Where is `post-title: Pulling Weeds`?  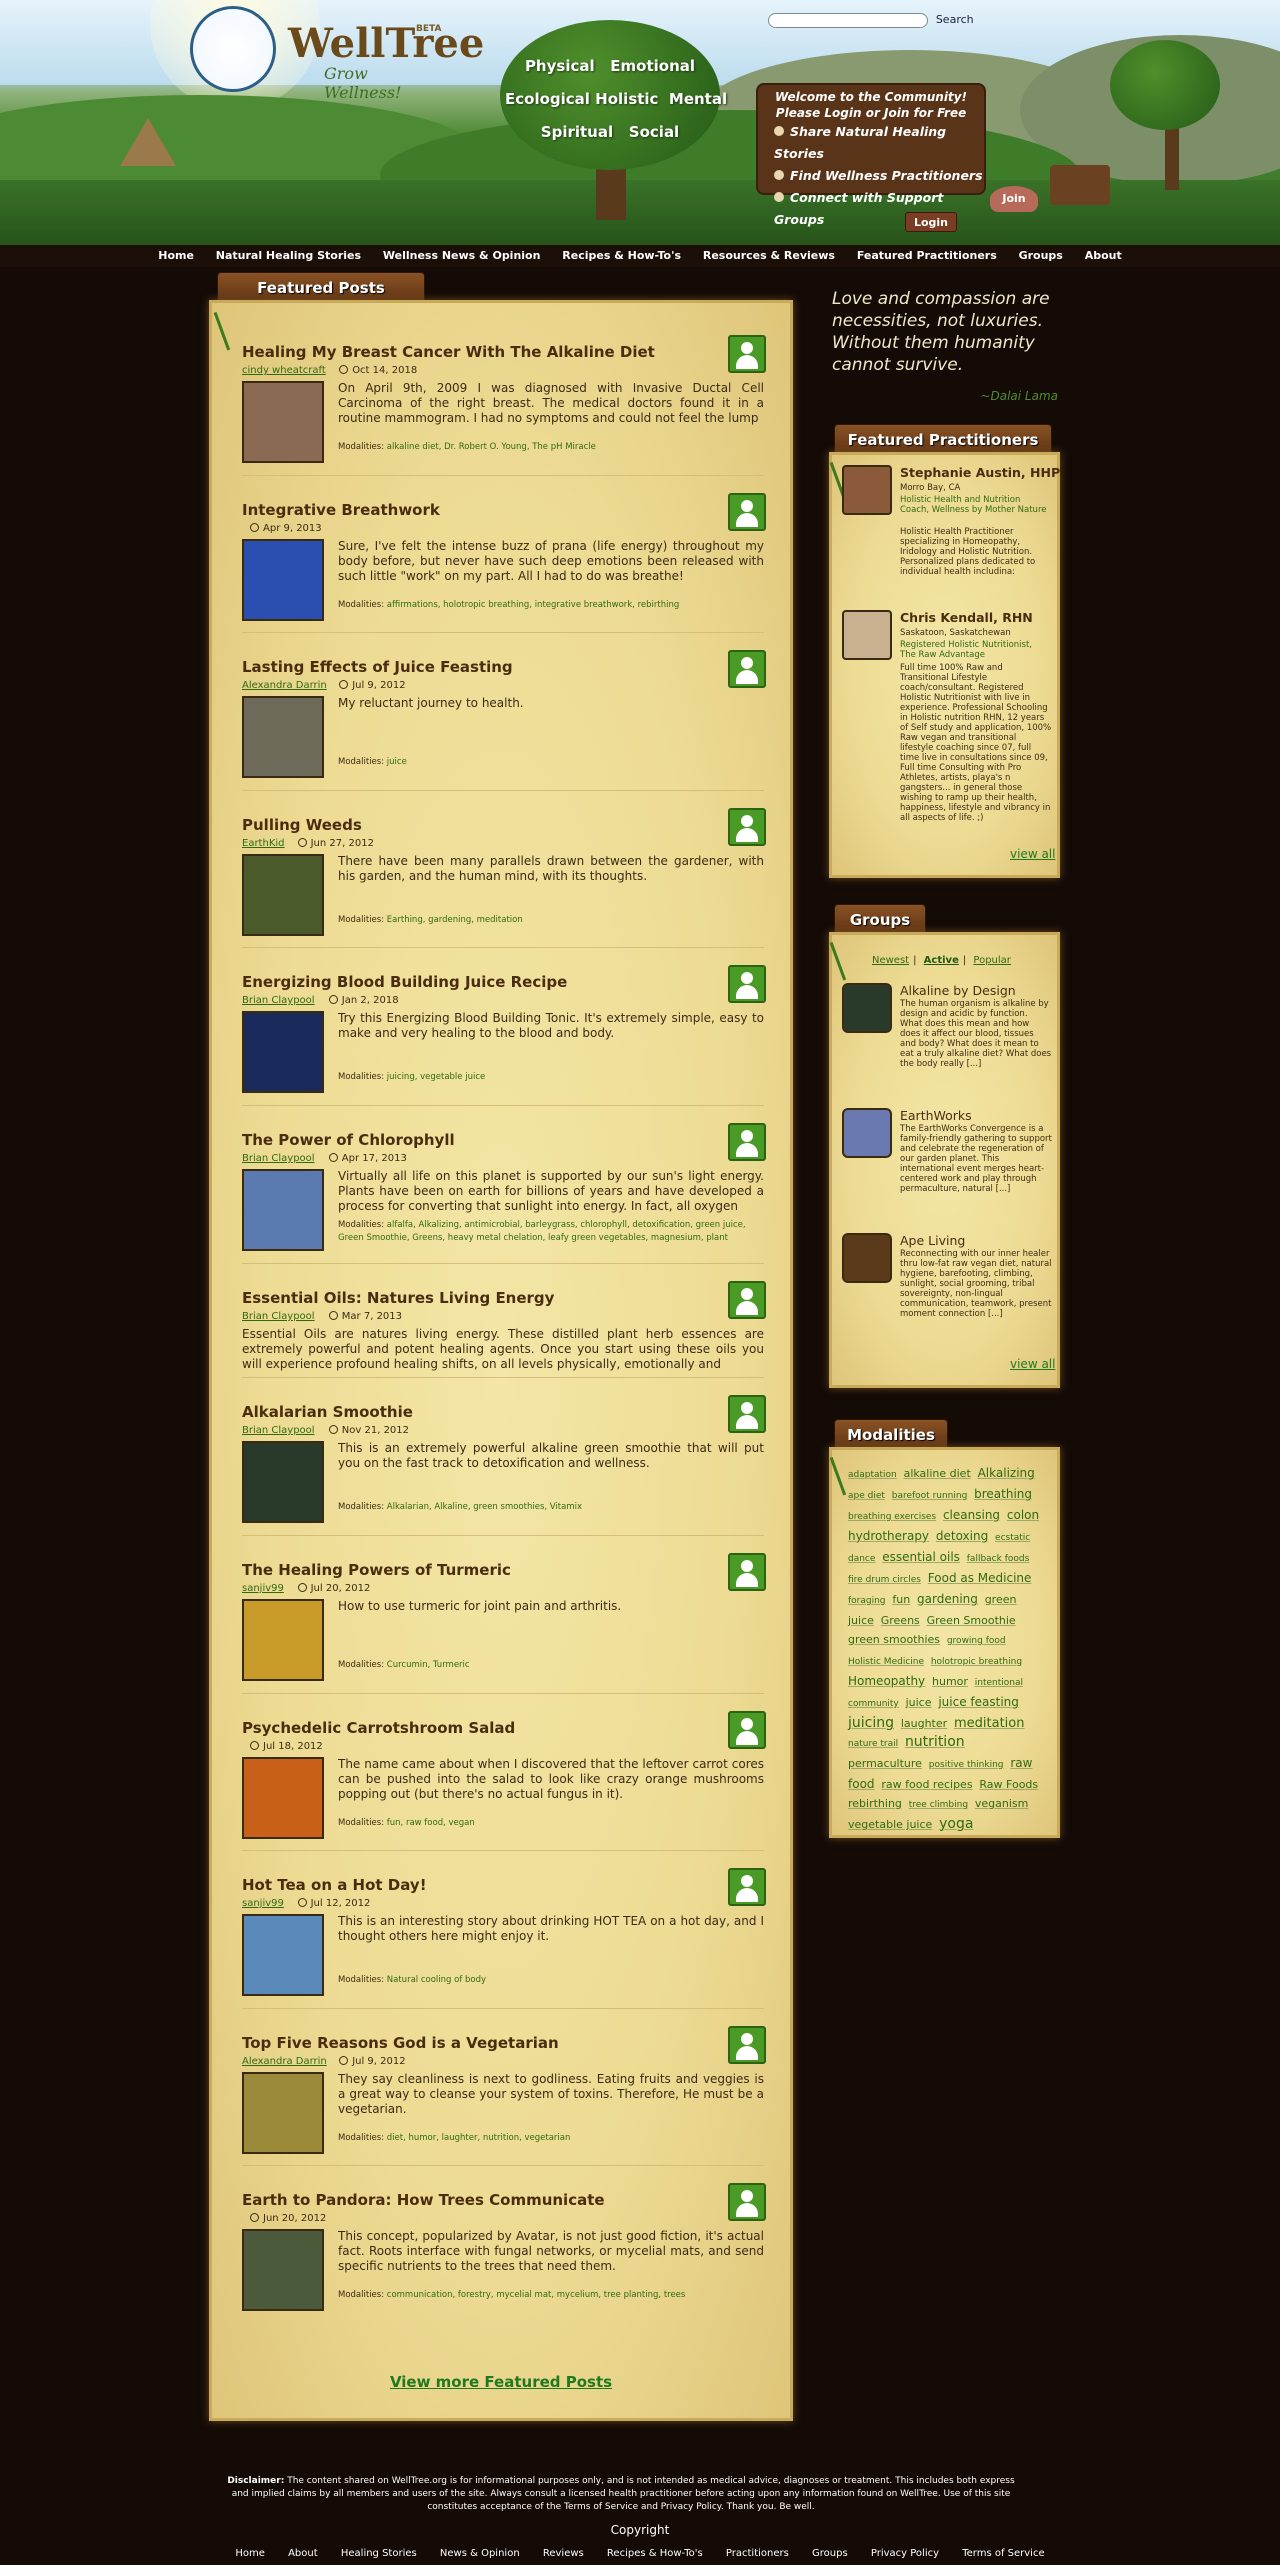 post-title: Pulling Weeds is located at coordinates (462, 825).